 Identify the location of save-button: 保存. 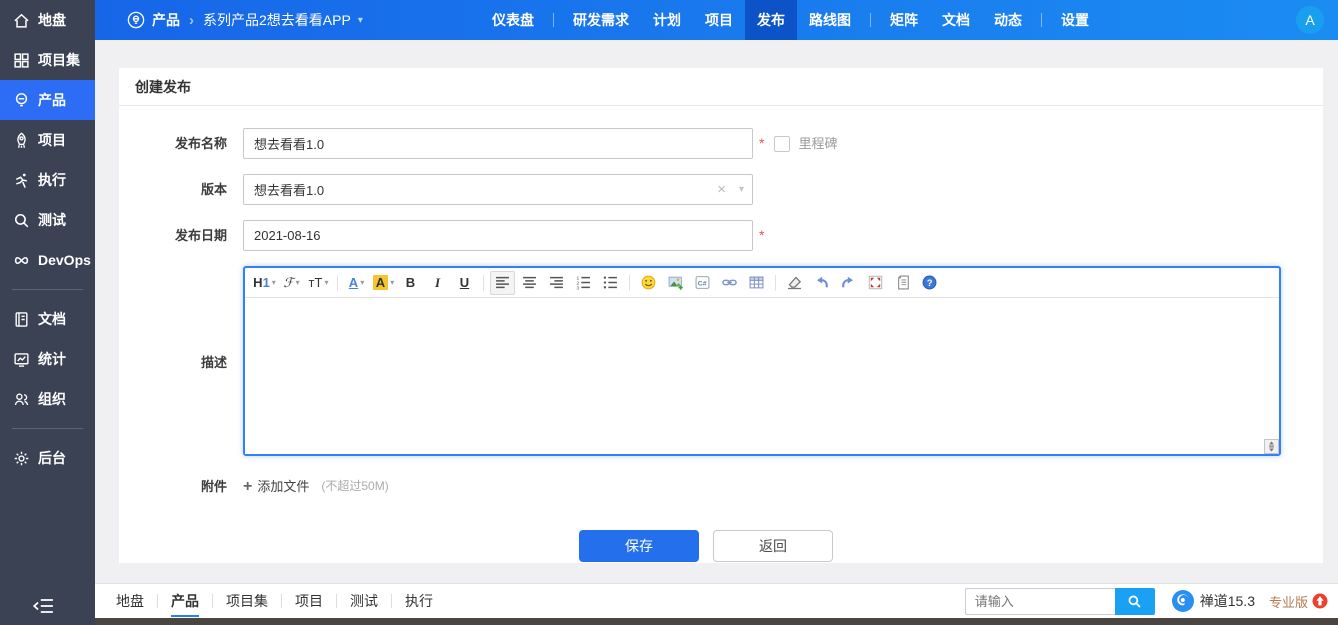
(639, 546).